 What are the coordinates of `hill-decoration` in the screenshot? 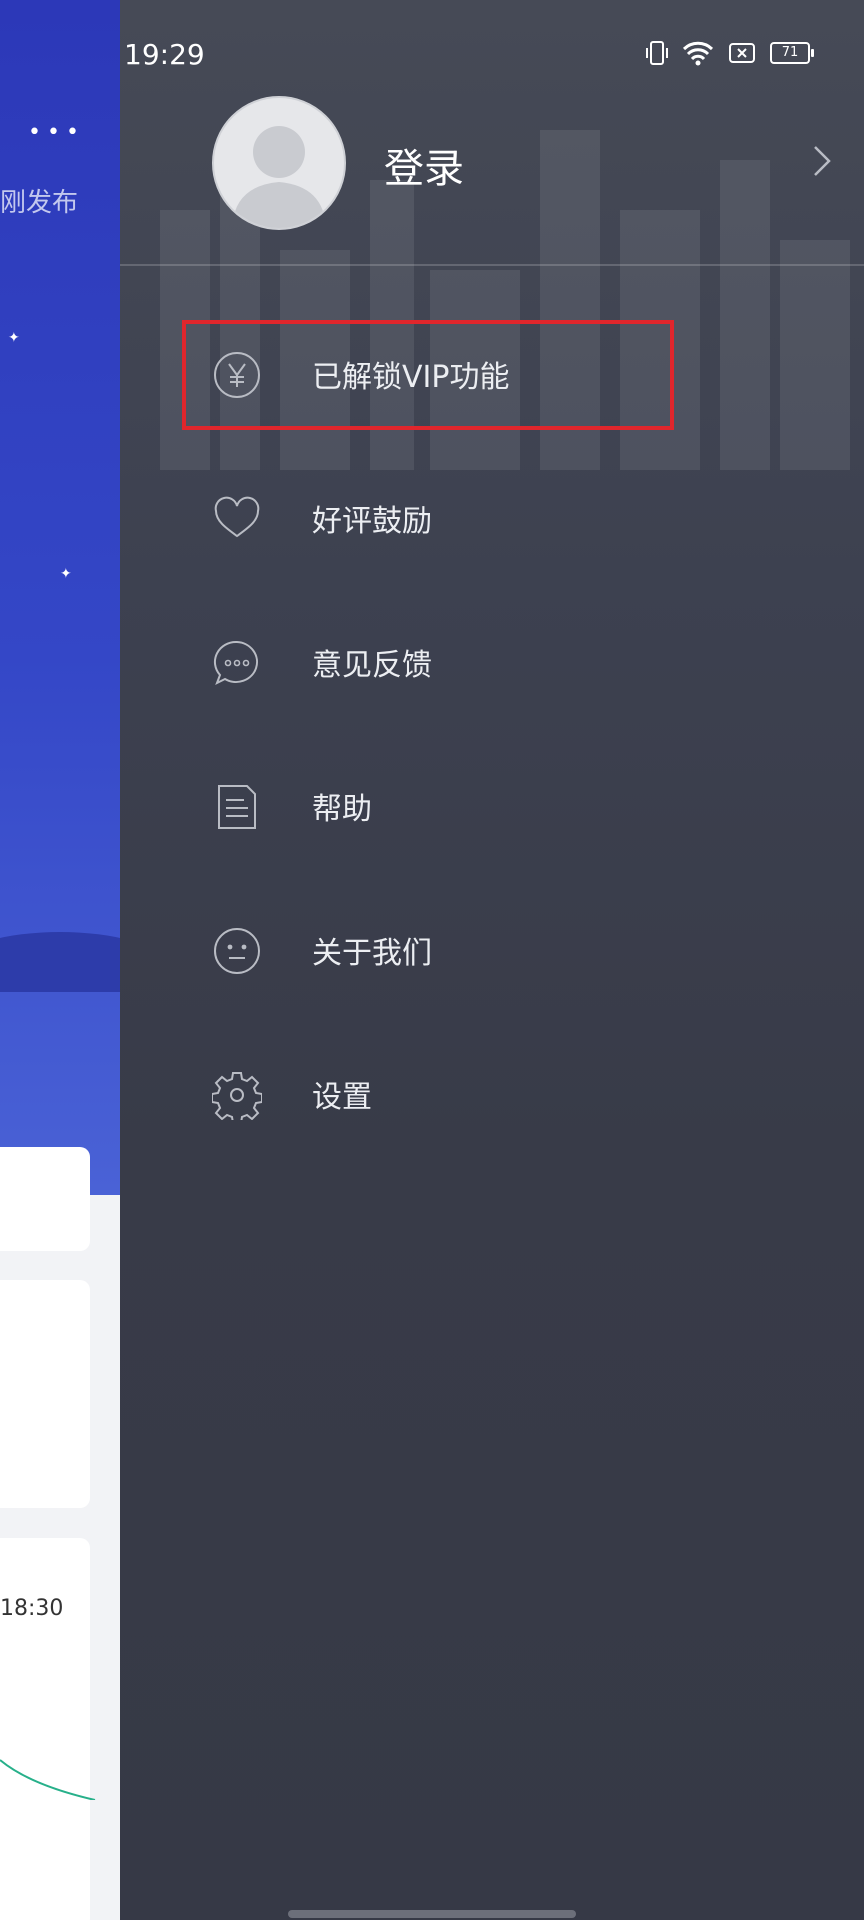 It's located at (60, 962).